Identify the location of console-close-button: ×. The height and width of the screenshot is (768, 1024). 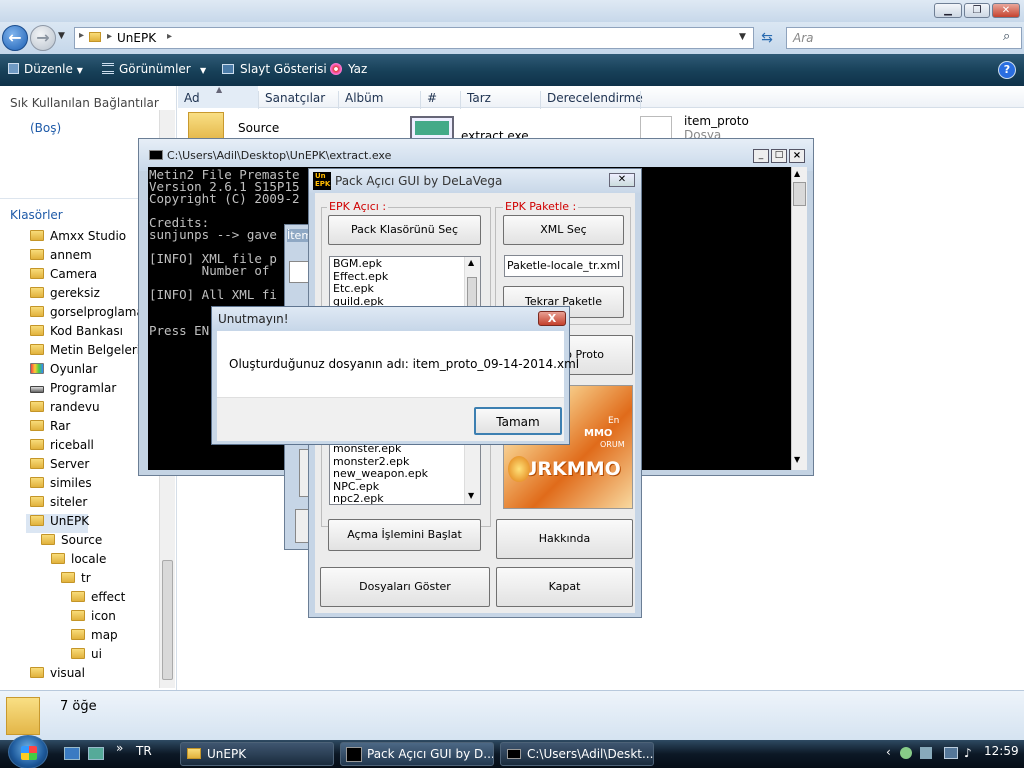
(797, 156).